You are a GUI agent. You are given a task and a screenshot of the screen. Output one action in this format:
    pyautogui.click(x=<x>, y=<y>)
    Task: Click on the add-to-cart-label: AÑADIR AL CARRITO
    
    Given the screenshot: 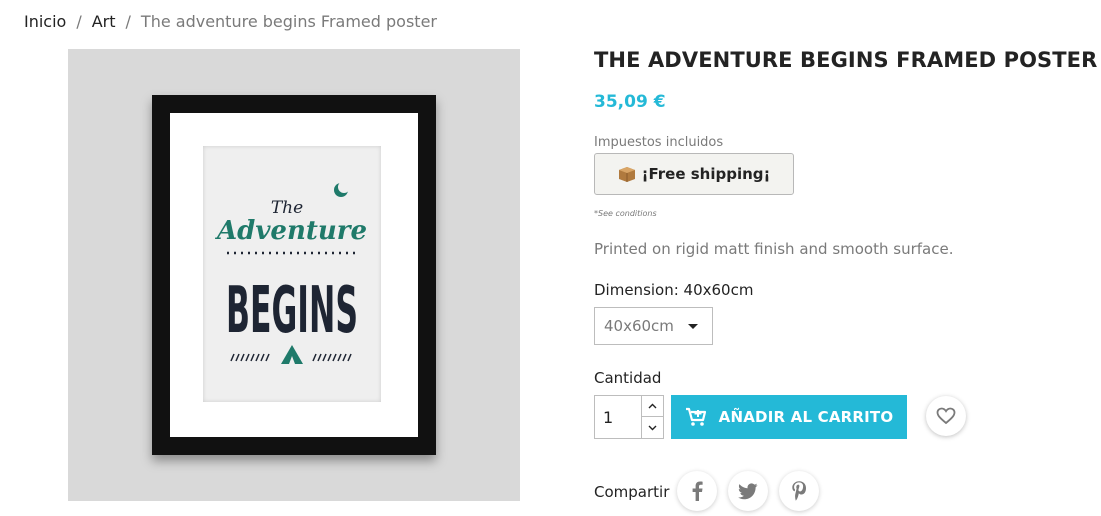 What is the action you would take?
    pyautogui.click(x=806, y=417)
    